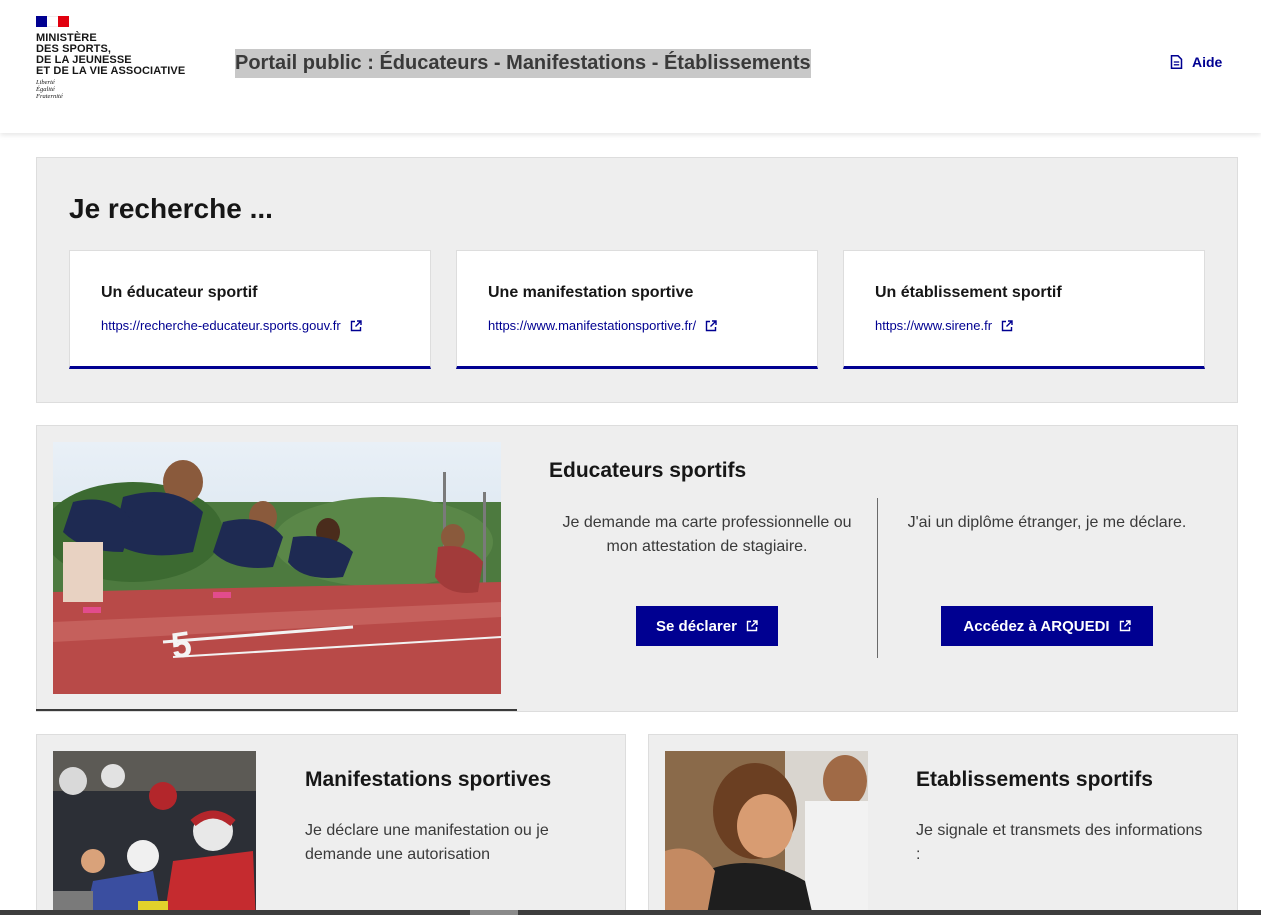  Describe the element at coordinates (877, 578) in the screenshot. I see `column-divider` at that location.